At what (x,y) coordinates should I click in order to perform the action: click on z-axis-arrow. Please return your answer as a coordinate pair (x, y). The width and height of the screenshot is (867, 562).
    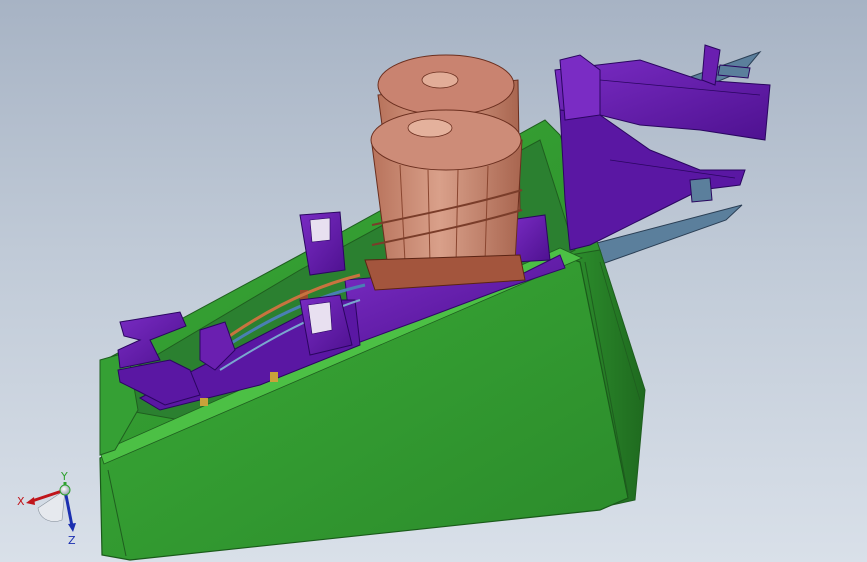
    Looking at the image, I should click on (68, 508).